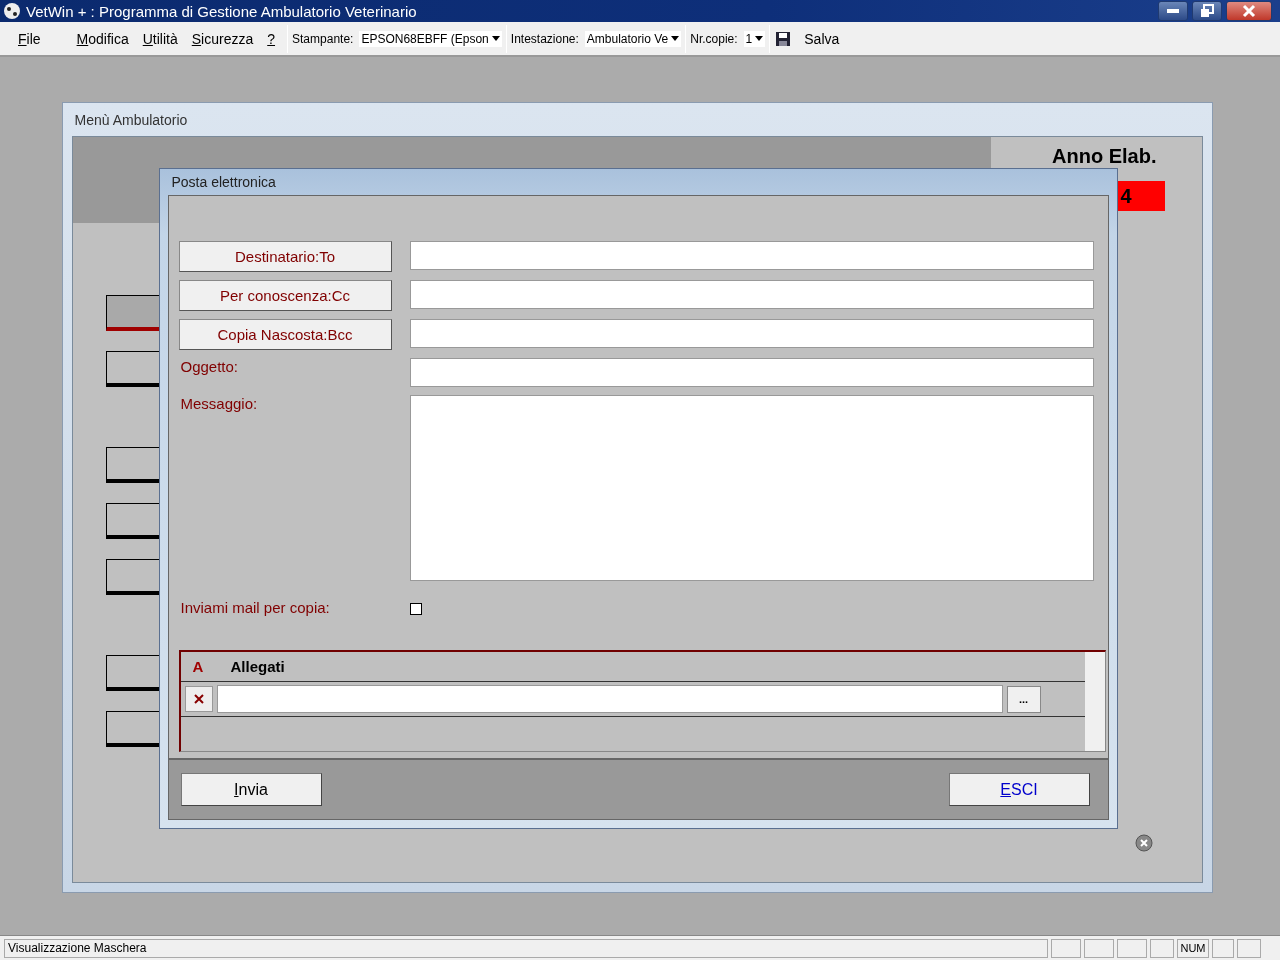  Describe the element at coordinates (102, 38) in the screenshot. I see `menu-item: Modifica` at that location.